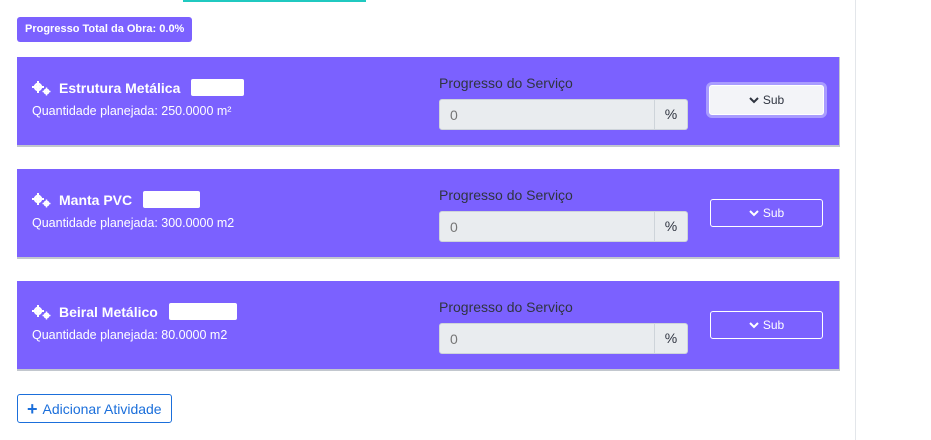 This screenshot has height=440, width=931. I want to click on add-activity-label: Adicionar Atividade, so click(102, 408).